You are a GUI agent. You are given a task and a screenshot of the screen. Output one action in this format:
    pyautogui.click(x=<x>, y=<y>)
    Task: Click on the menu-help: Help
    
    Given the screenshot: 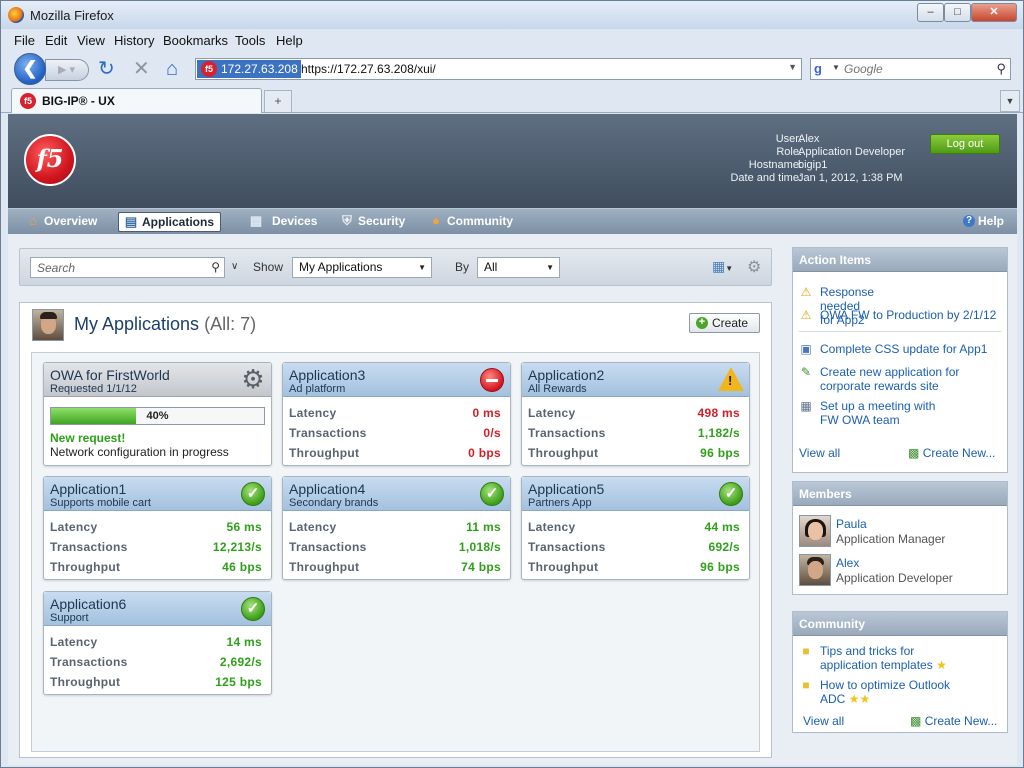 What is the action you would take?
    pyautogui.click(x=289, y=40)
    